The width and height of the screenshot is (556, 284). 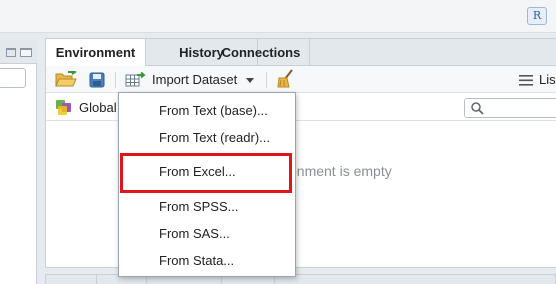 What do you see at coordinates (97, 80) in the screenshot?
I see `save-icon` at bounding box center [97, 80].